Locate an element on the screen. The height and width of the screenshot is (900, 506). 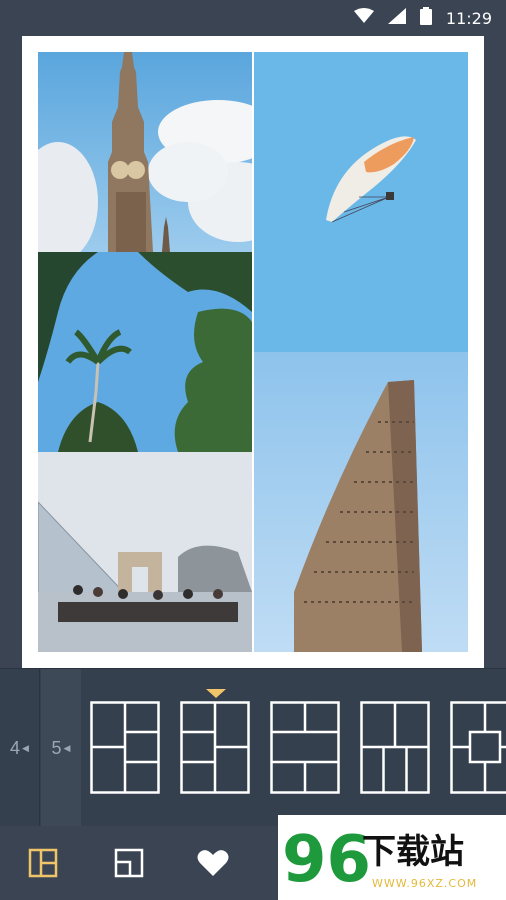
photo-cell-cathedral is located at coordinates (145, 152).